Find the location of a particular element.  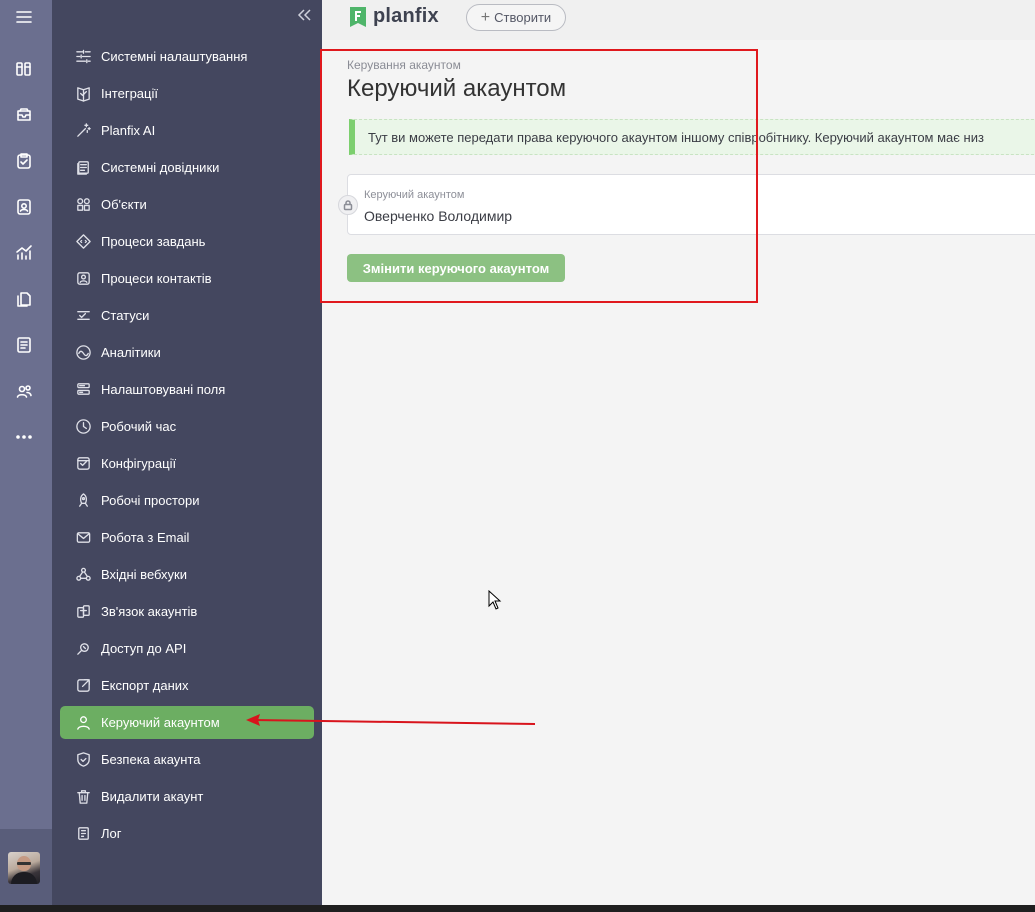

sidebar-item: Налаштовувані поля is located at coordinates (187, 389).